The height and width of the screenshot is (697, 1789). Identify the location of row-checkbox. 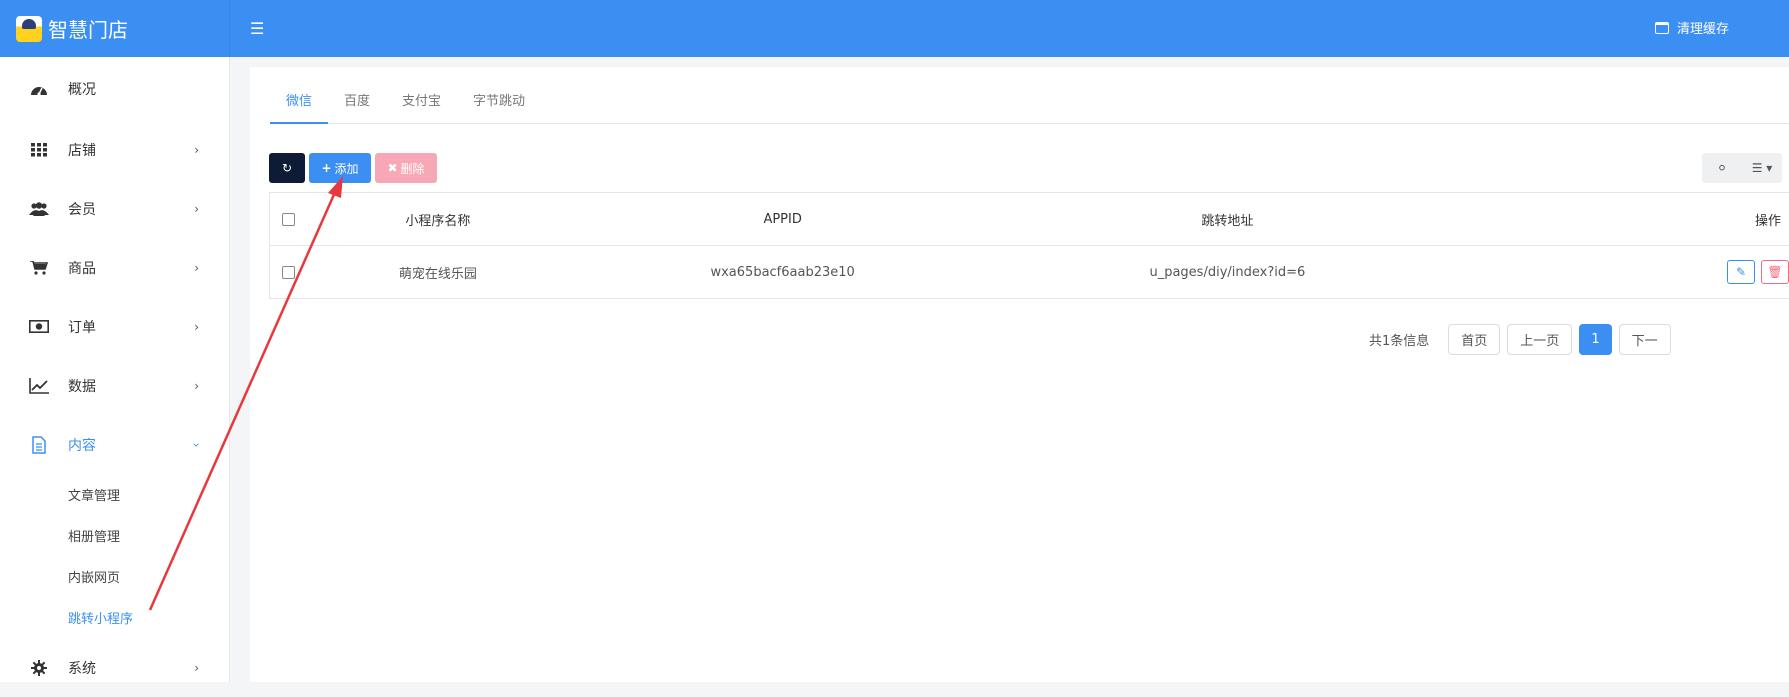
(289, 272).